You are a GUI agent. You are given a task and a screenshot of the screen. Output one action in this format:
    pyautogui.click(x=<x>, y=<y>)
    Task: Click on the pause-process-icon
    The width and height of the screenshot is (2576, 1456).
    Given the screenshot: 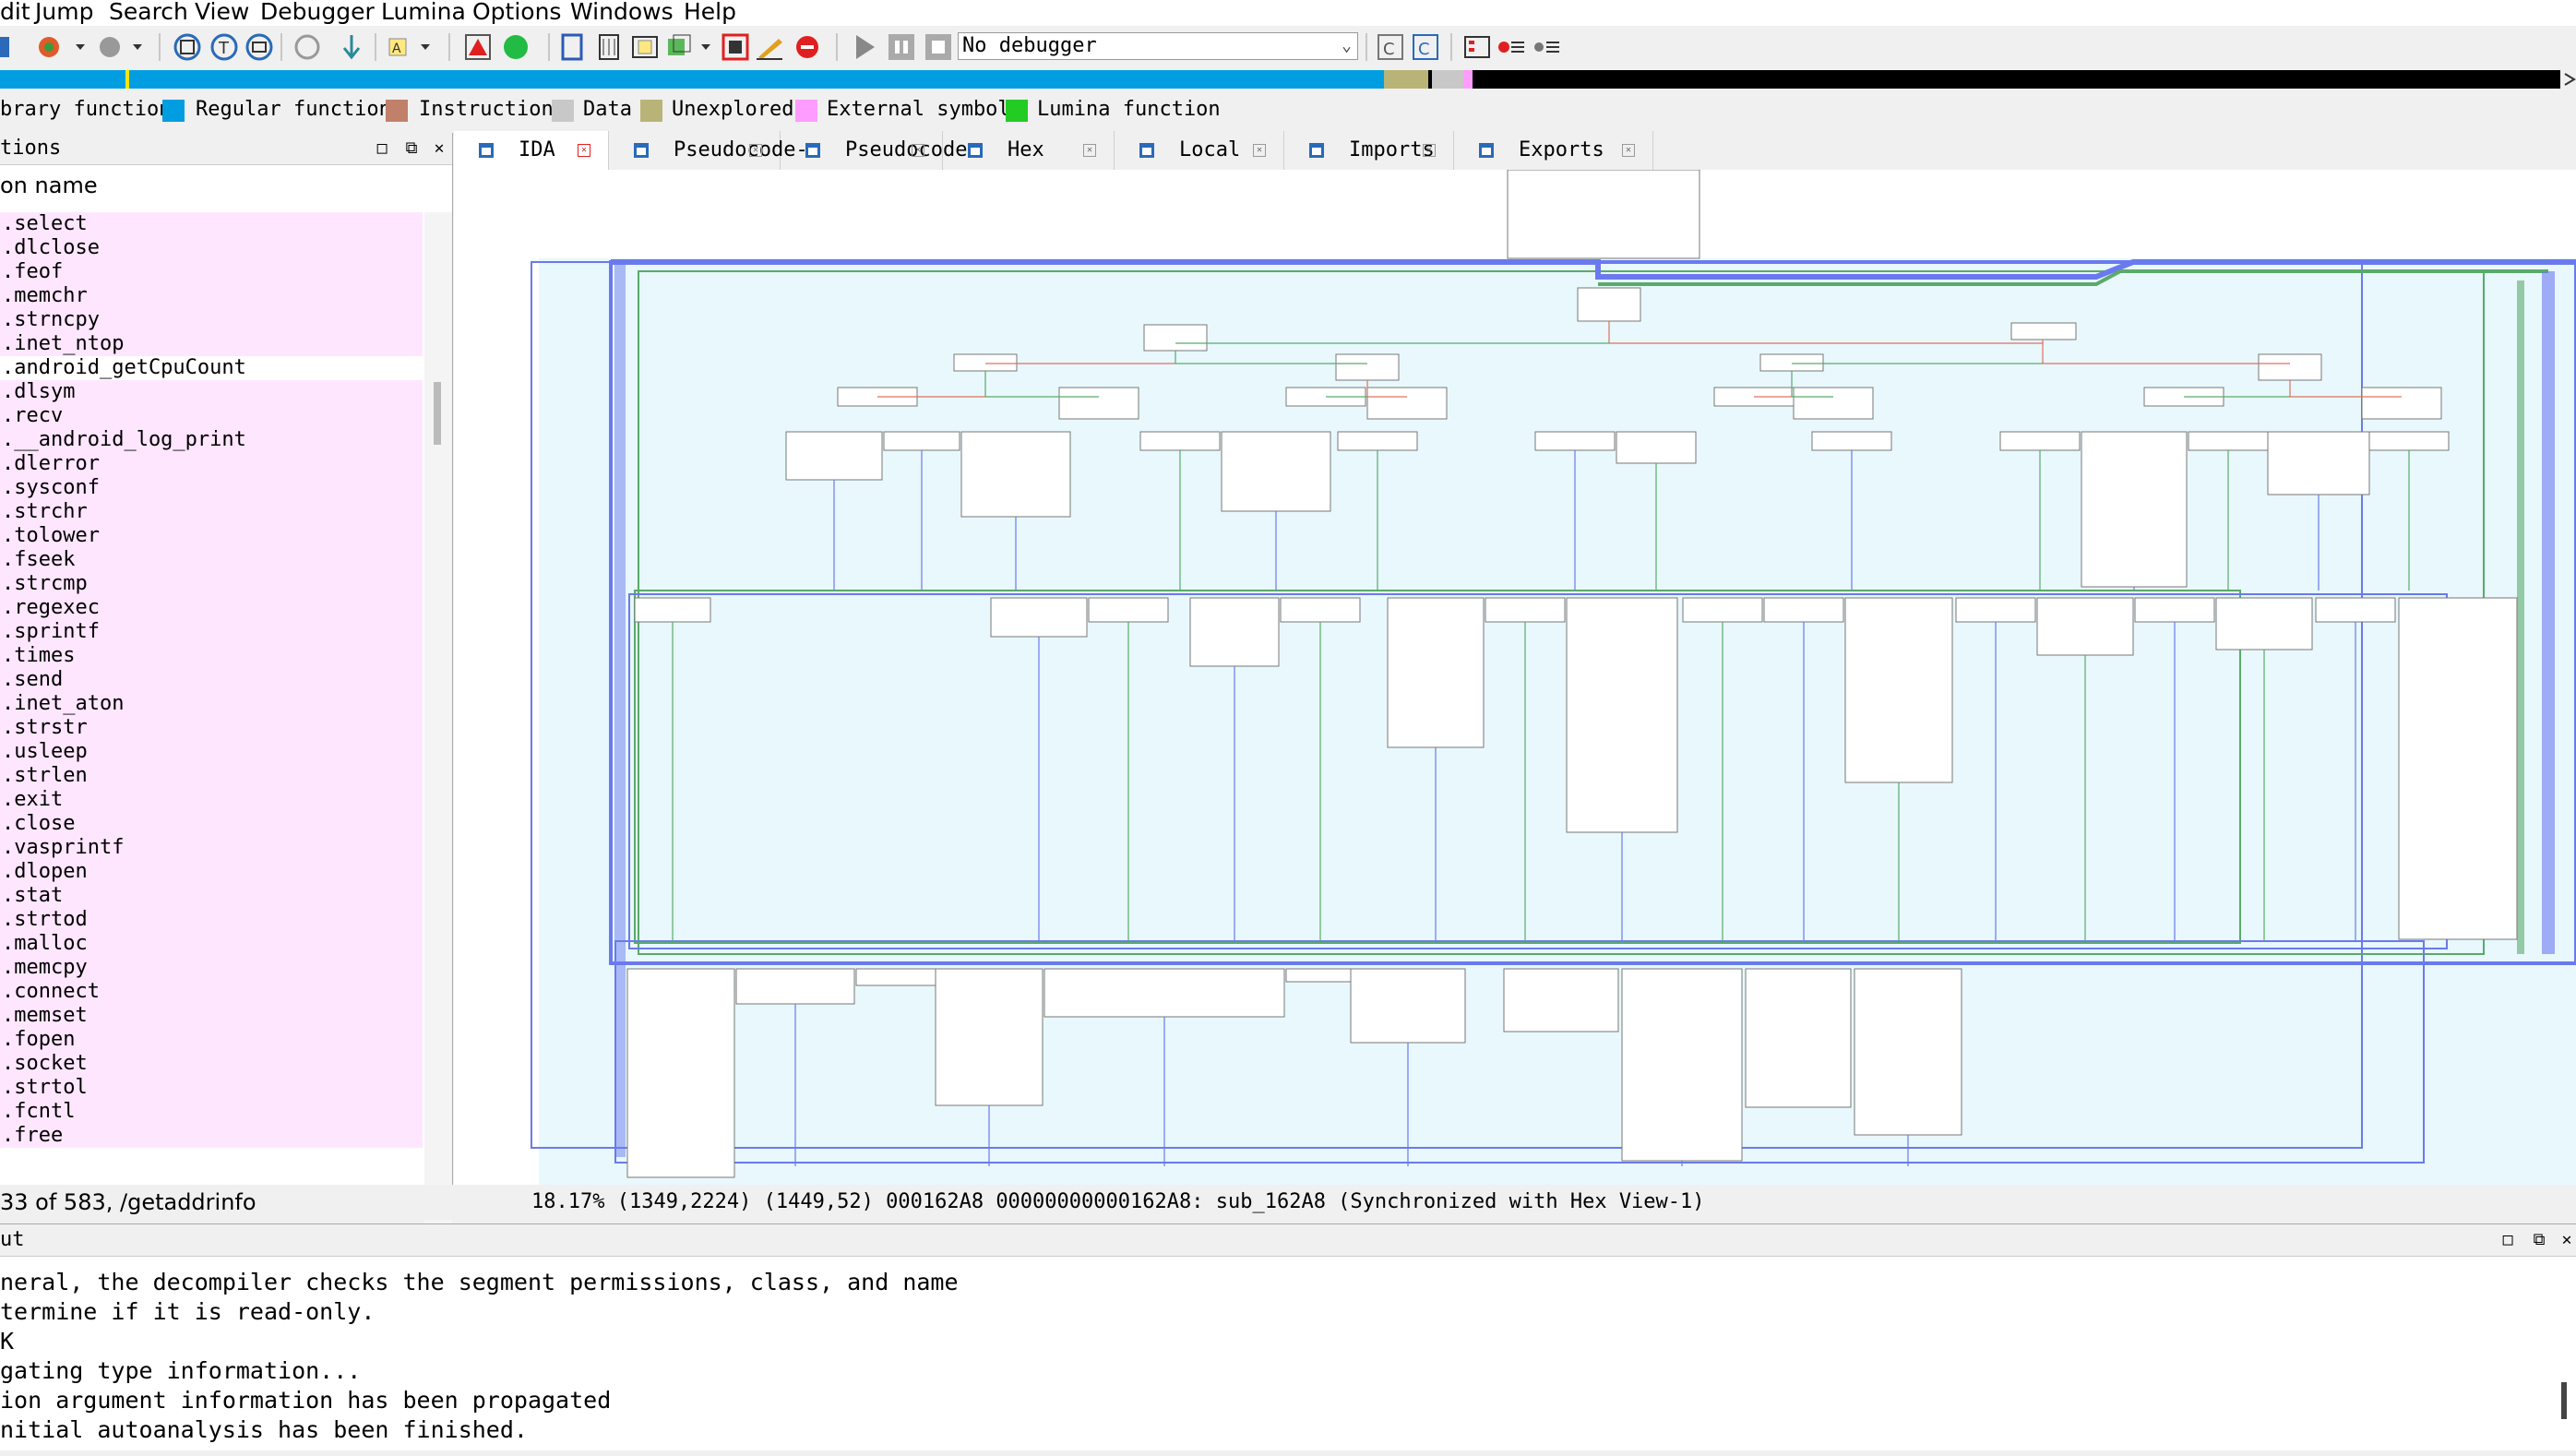 What is the action you would take?
    pyautogui.click(x=902, y=47)
    